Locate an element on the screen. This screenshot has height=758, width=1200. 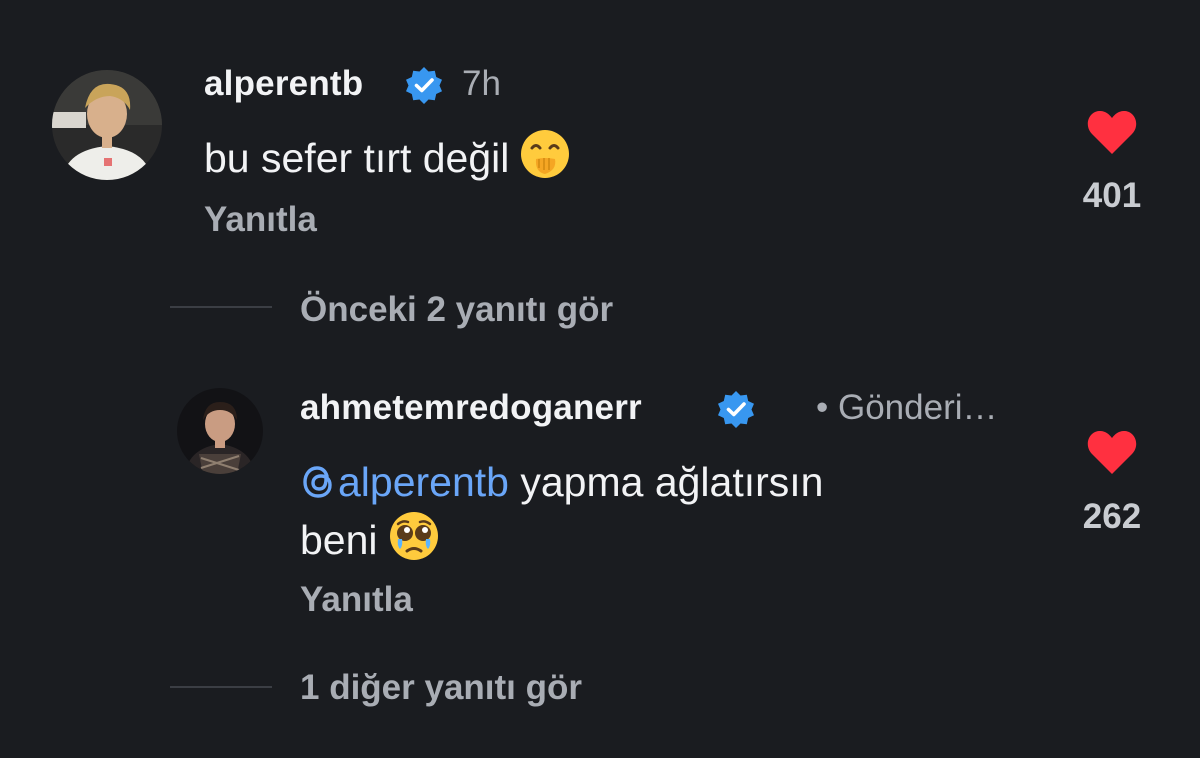
mention-link: alperentb is located at coordinates (404, 482).